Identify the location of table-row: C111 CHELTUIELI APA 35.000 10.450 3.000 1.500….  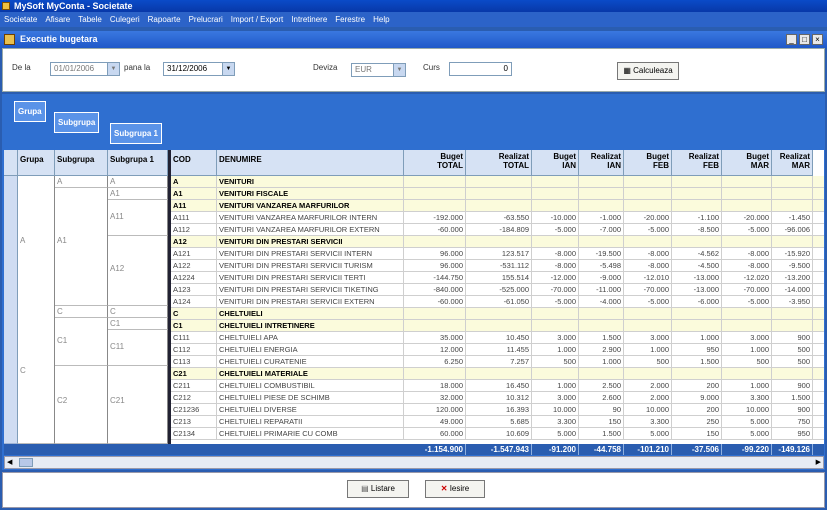
(497, 338).